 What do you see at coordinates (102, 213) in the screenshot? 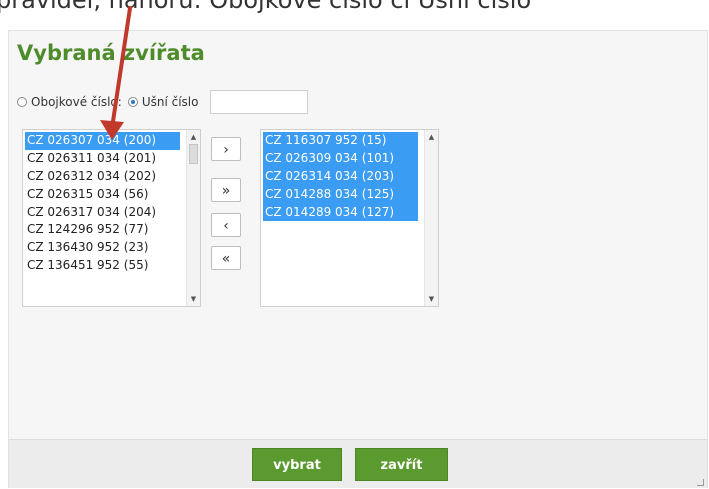
I see `list-item: CZ 026317 034 (204)` at bounding box center [102, 213].